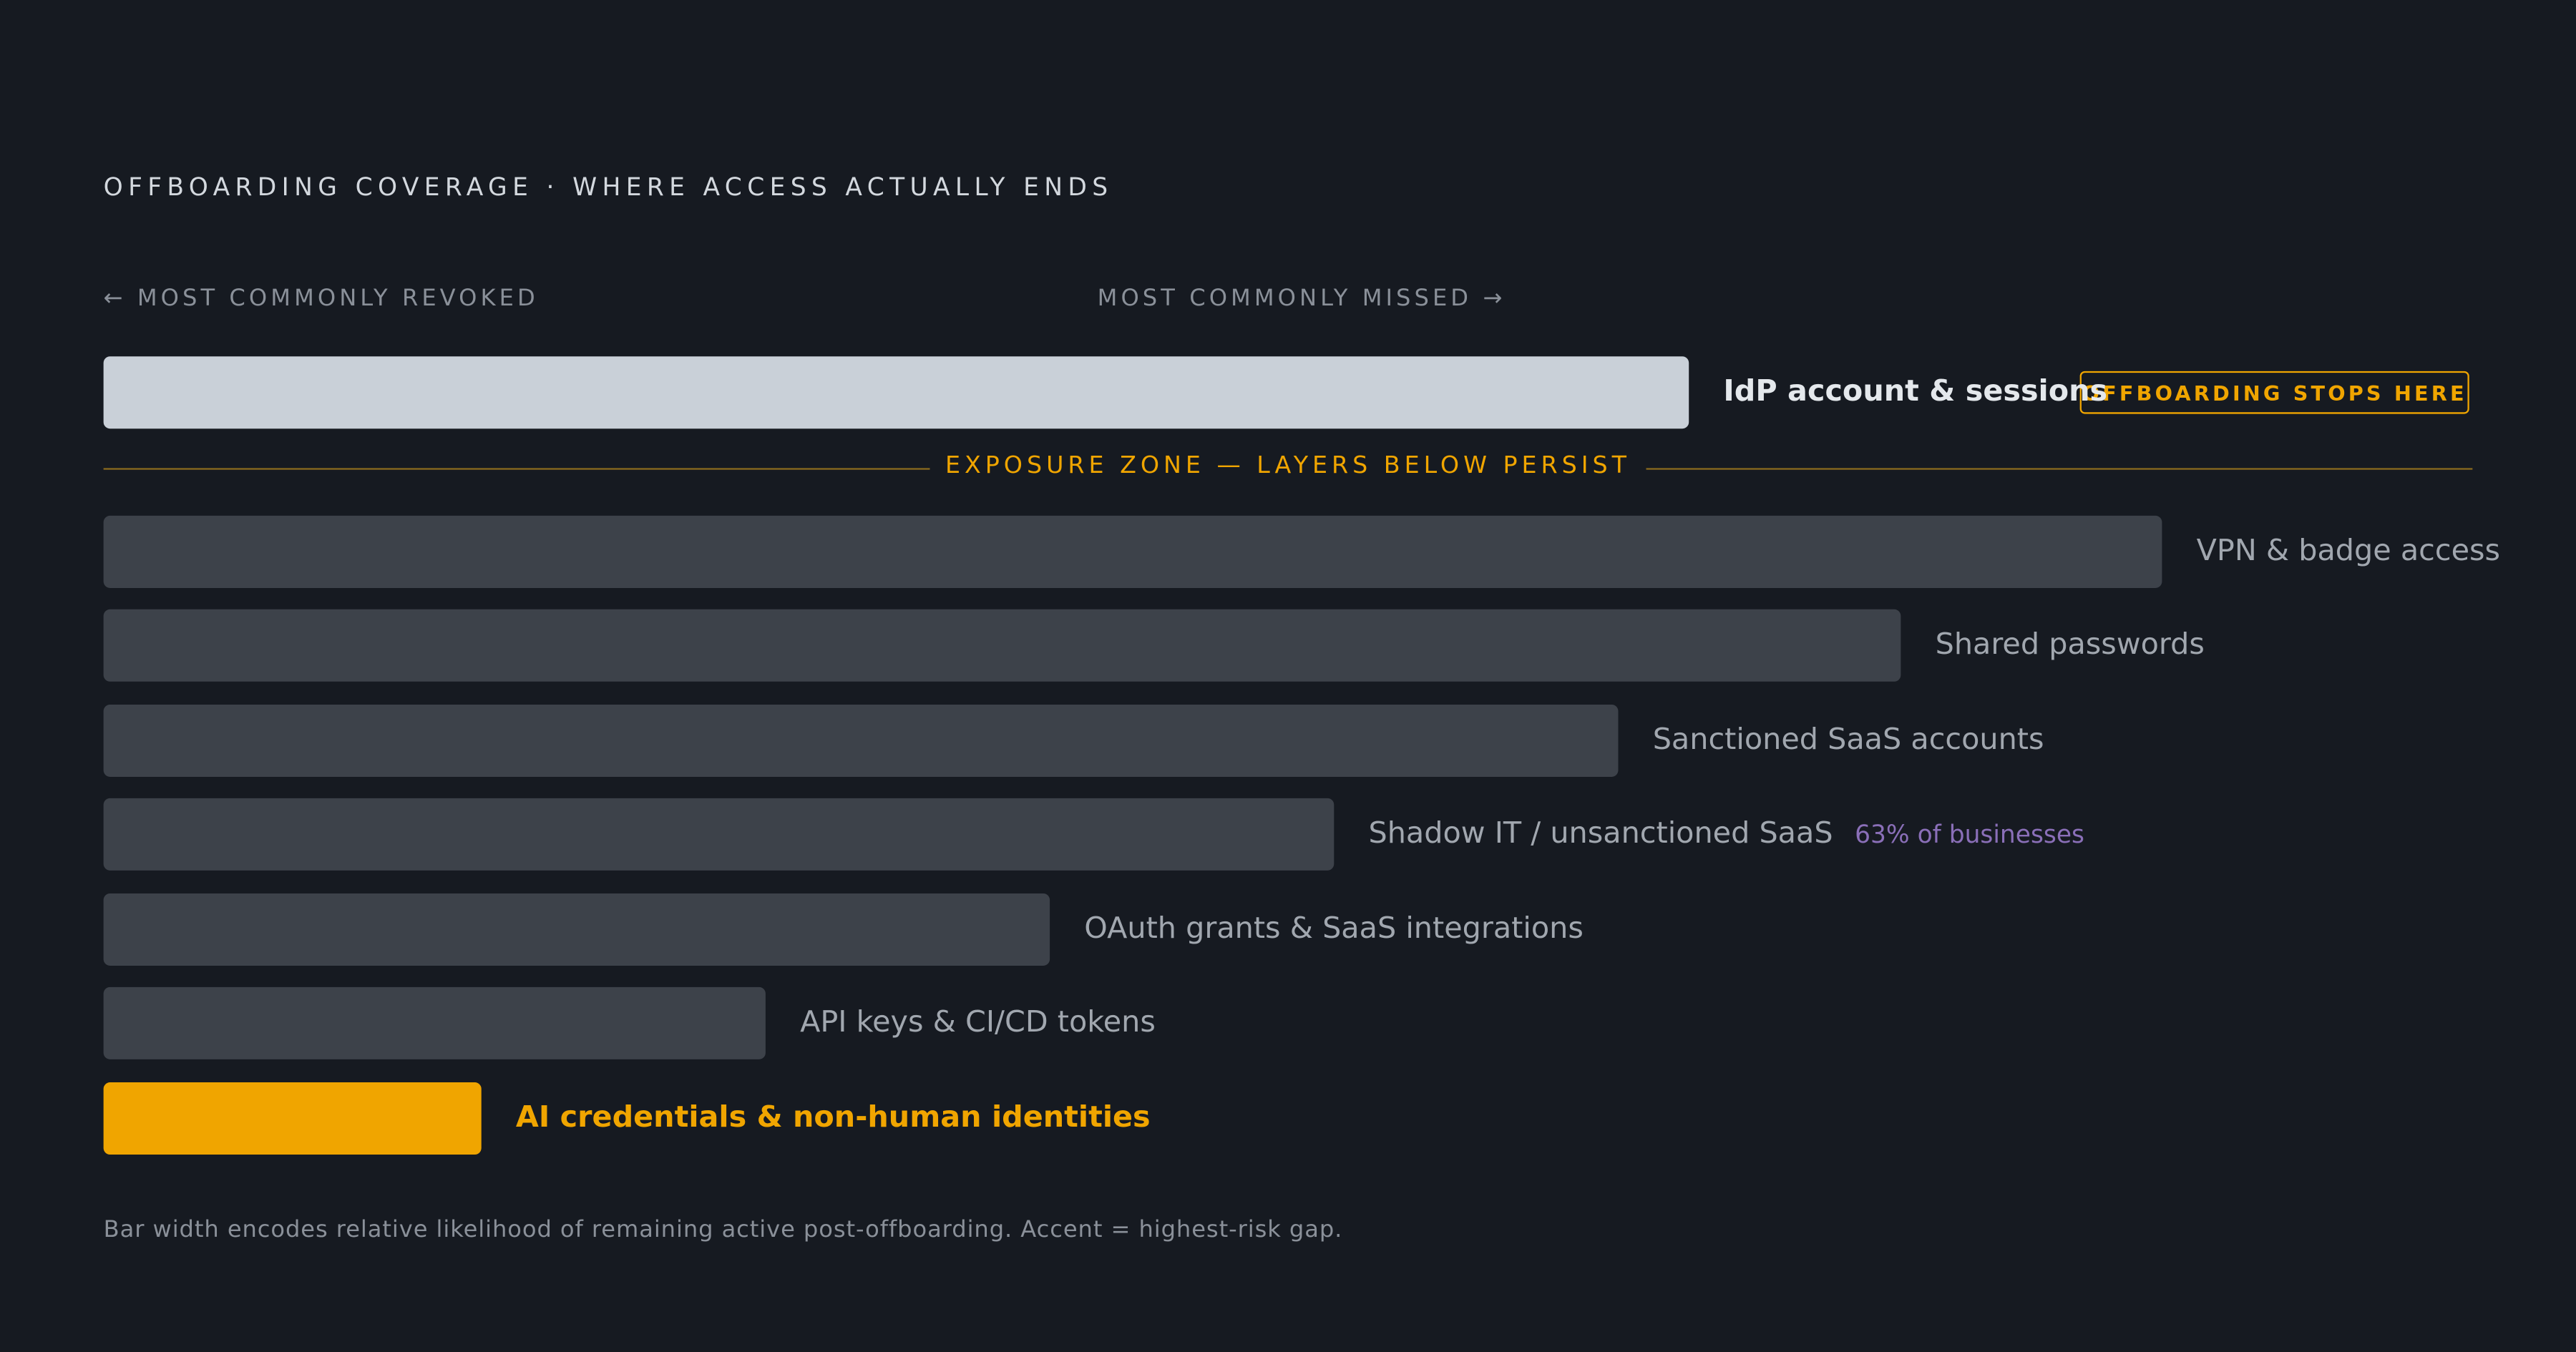  I want to click on bar-label-3: Sanctioned SaaS accounts, so click(1848, 740).